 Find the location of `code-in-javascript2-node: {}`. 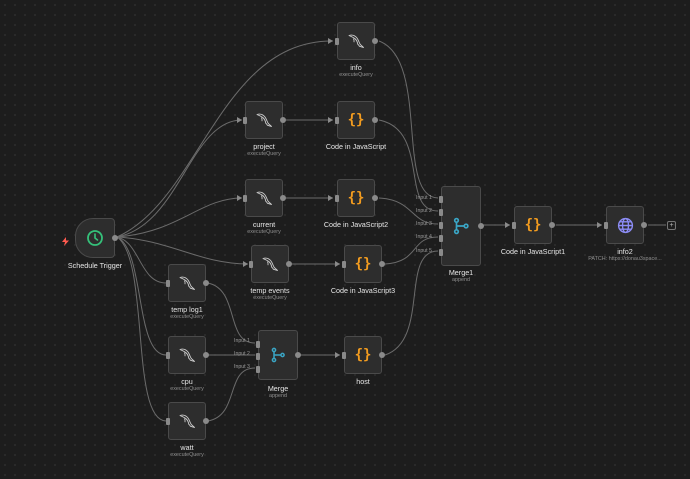

code-in-javascript2-node: {} is located at coordinates (356, 198).